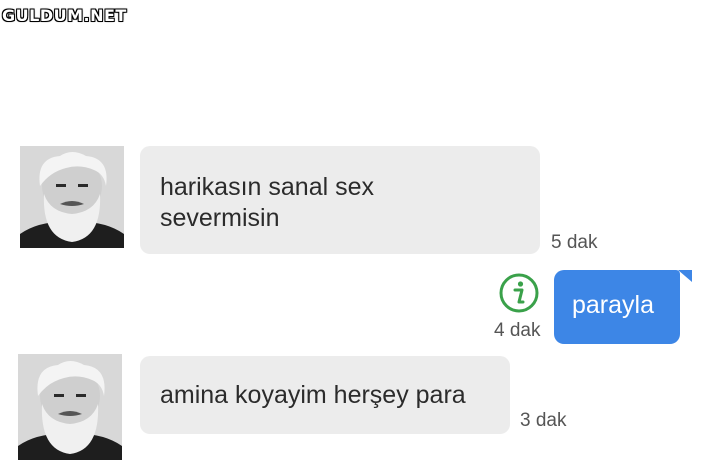  Describe the element at coordinates (517, 330) in the screenshot. I see `message-timestamp: 4 dak` at that location.